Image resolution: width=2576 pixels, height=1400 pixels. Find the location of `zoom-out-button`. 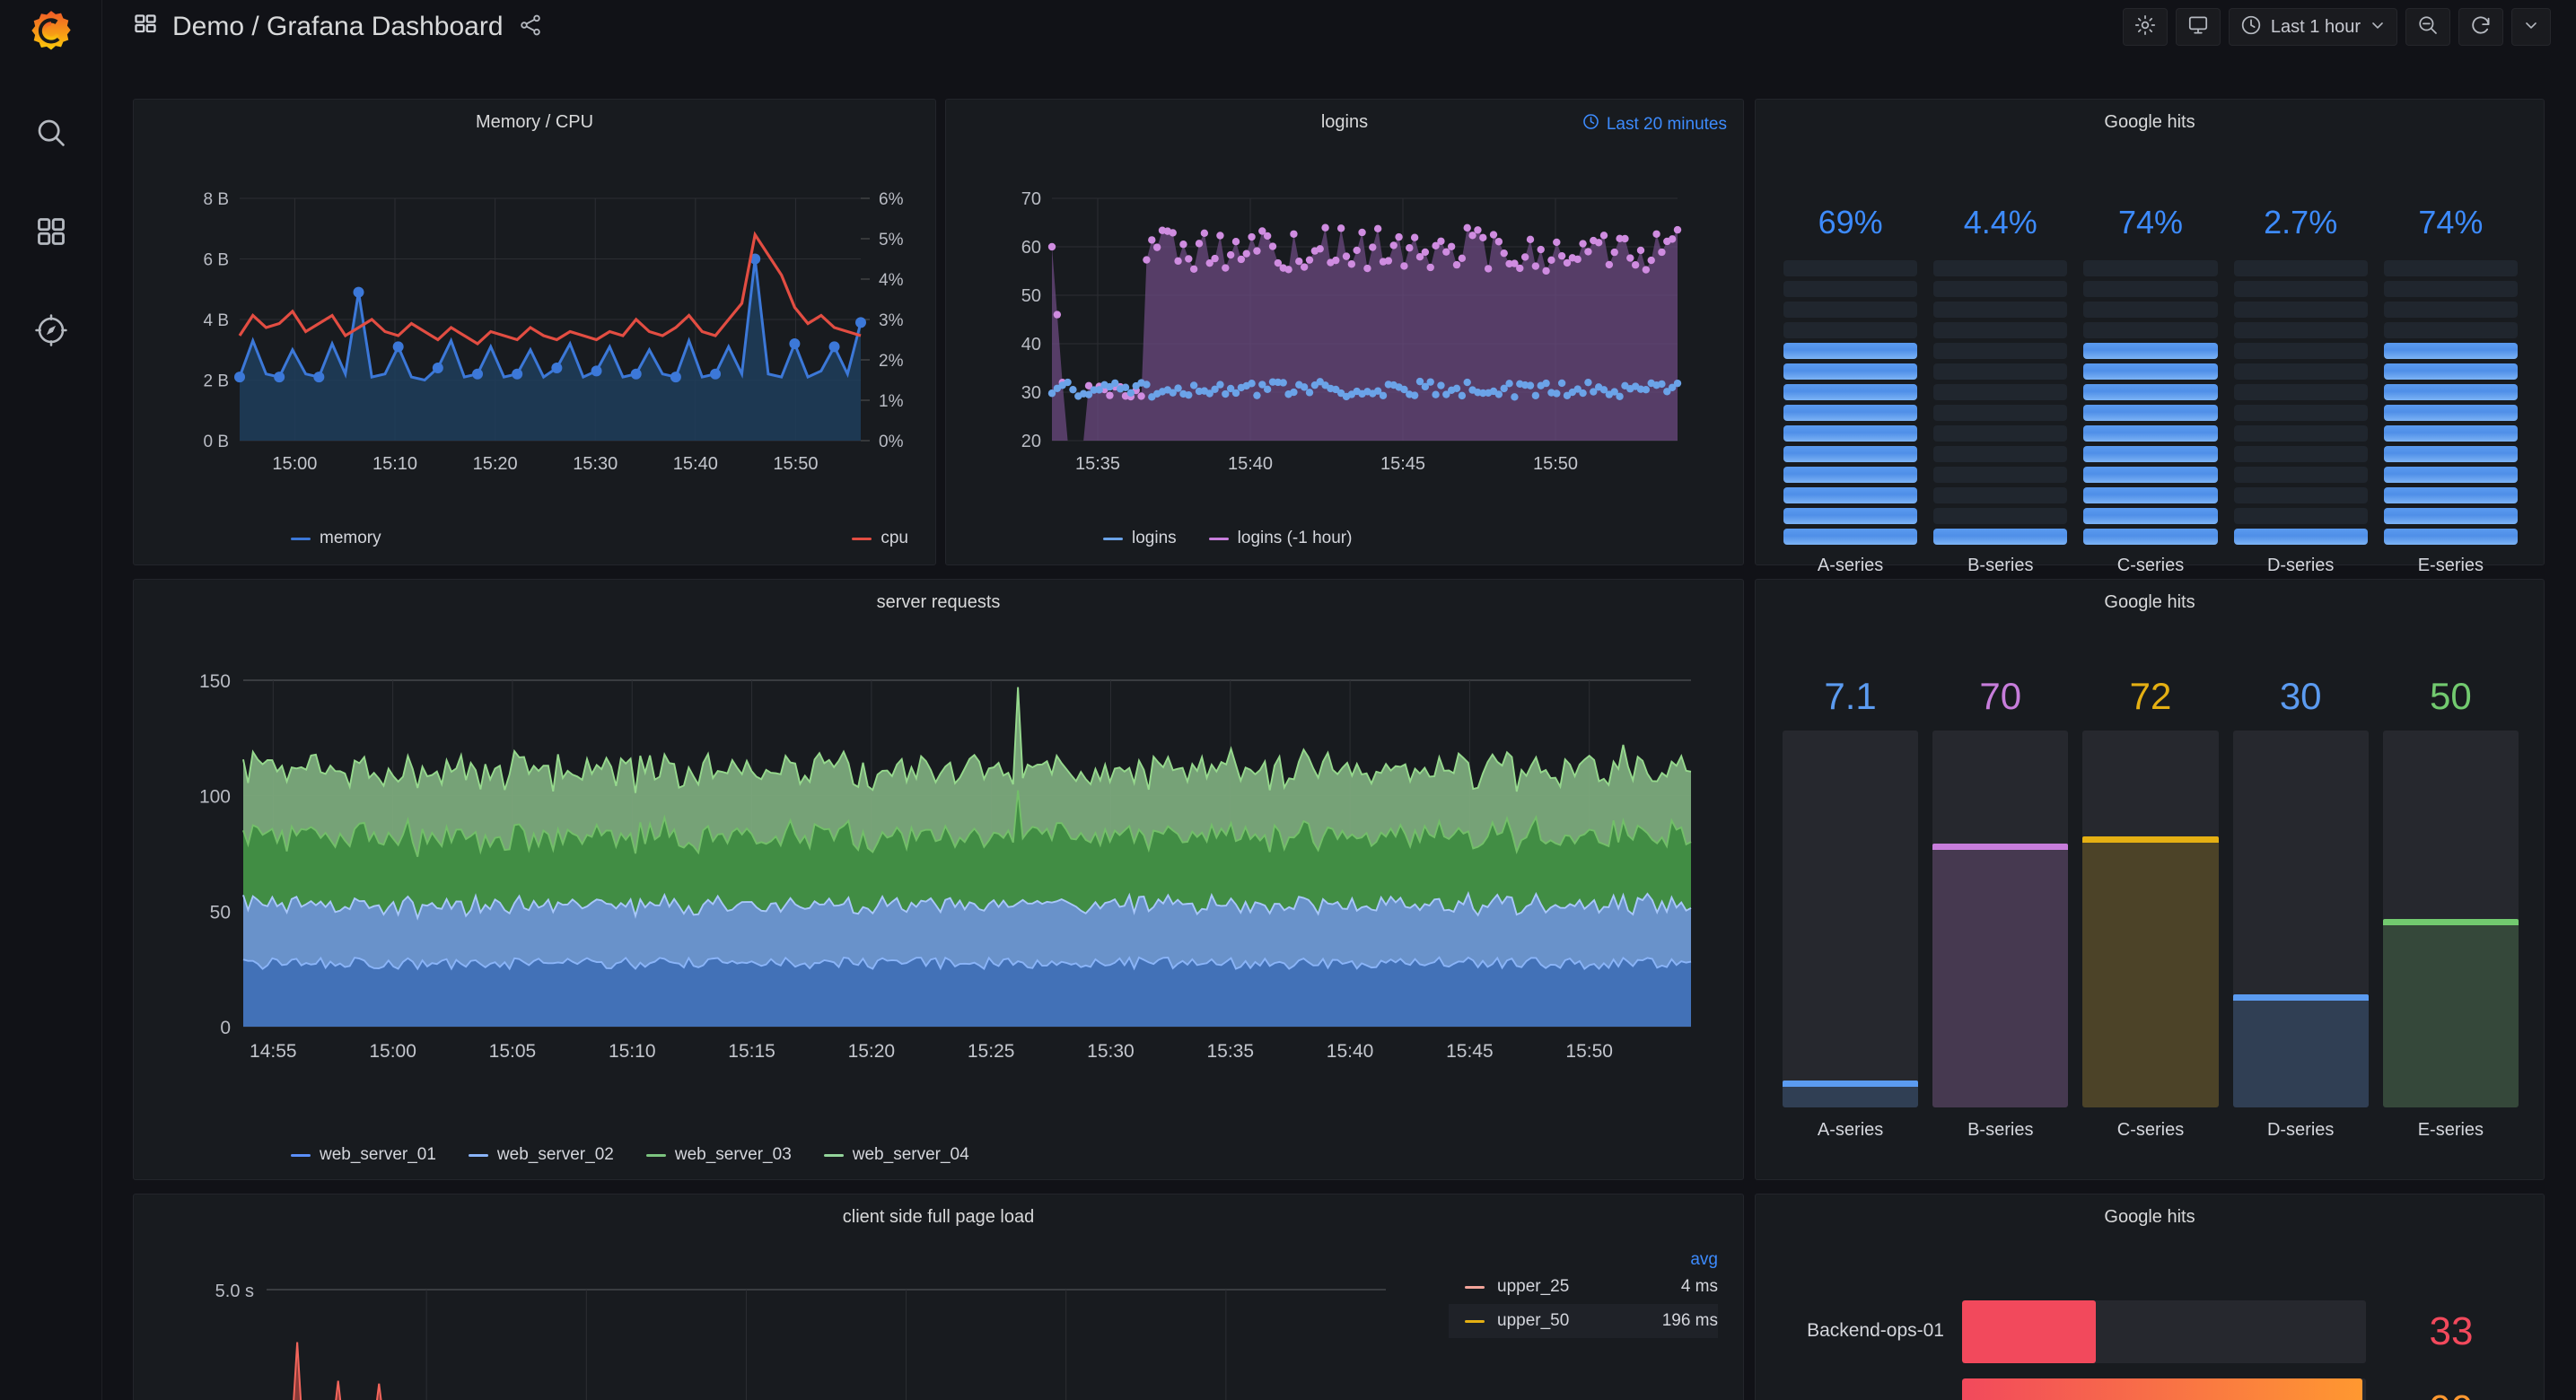

zoom-out-button is located at coordinates (2427, 27).